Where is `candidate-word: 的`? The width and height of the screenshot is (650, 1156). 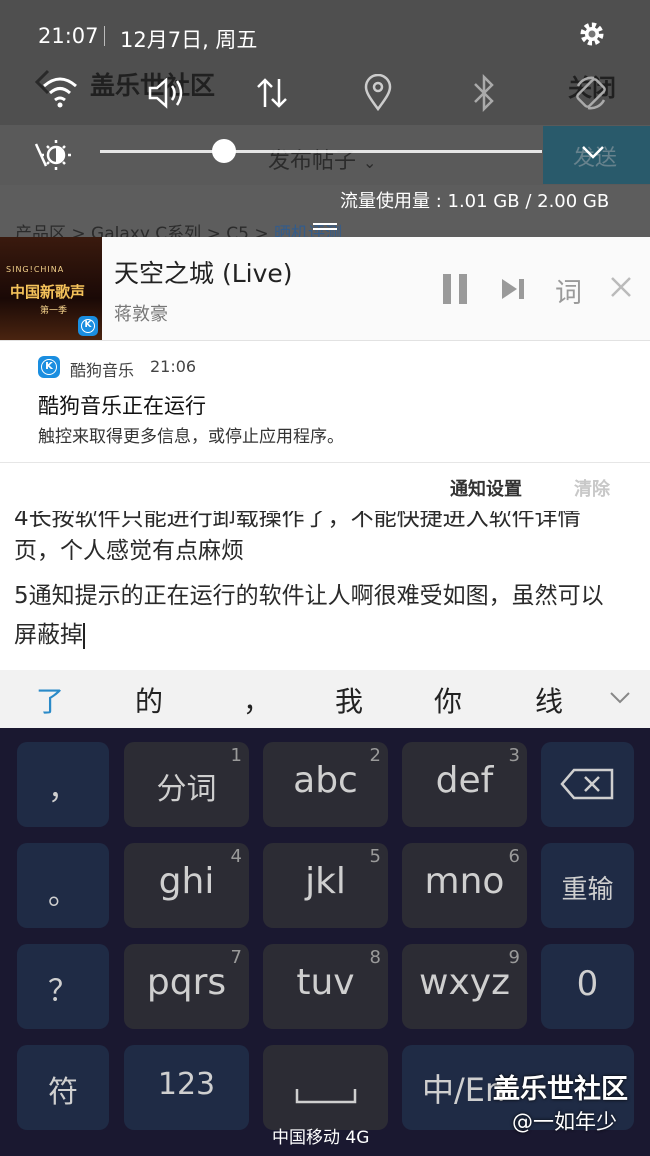 candidate-word: 的 is located at coordinates (149, 700).